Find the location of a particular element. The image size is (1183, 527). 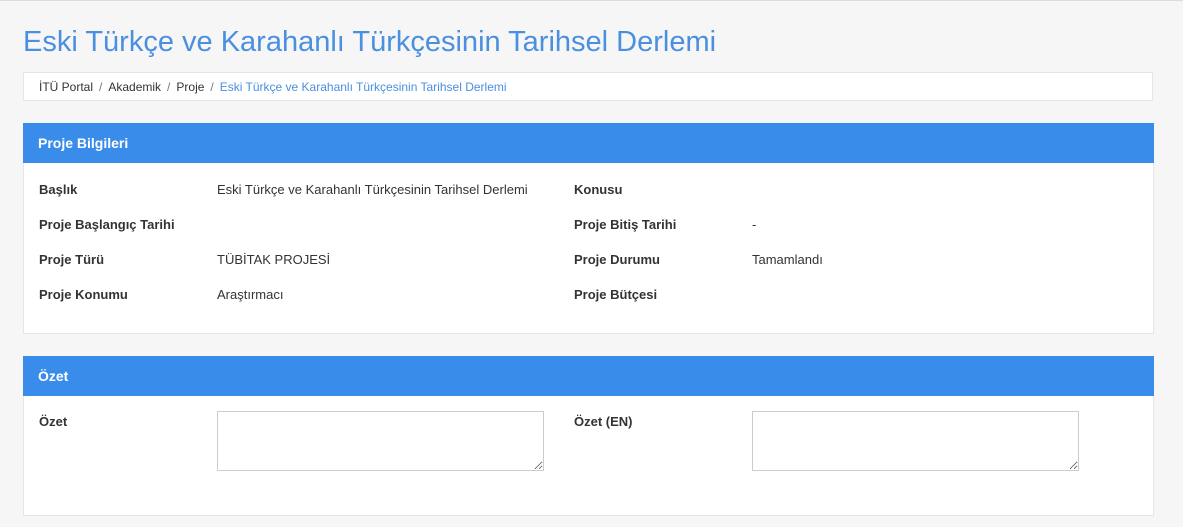

status-value: Tamamlandı is located at coordinates (787, 259).